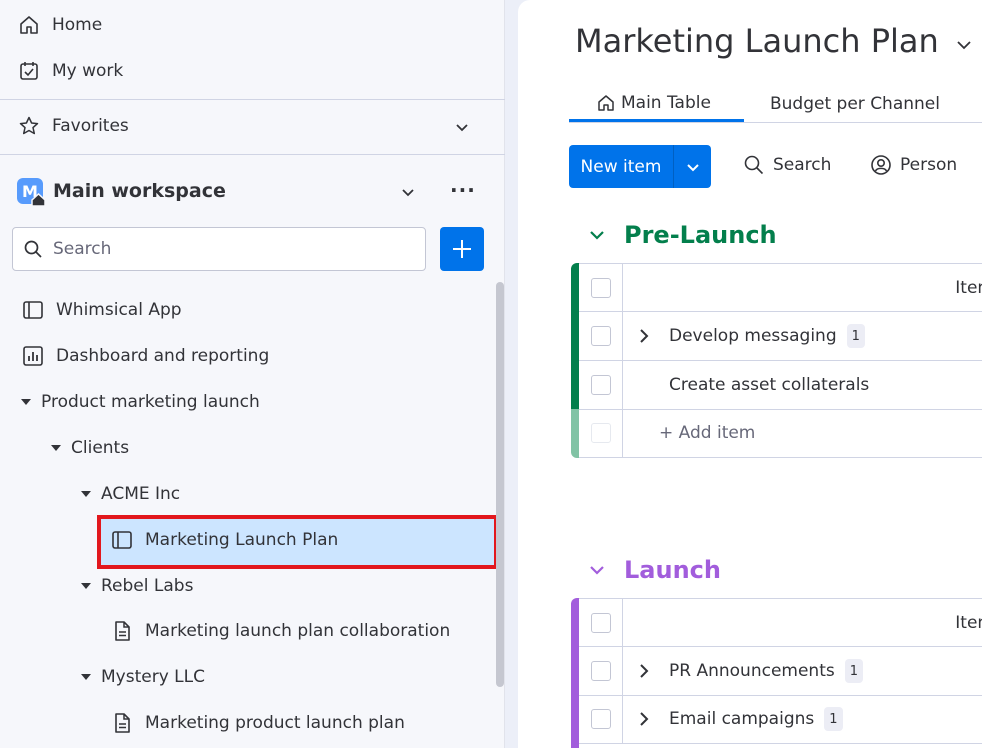 This screenshot has width=982, height=748. I want to click on board-title: Marketing Launch Plan, so click(757, 41).